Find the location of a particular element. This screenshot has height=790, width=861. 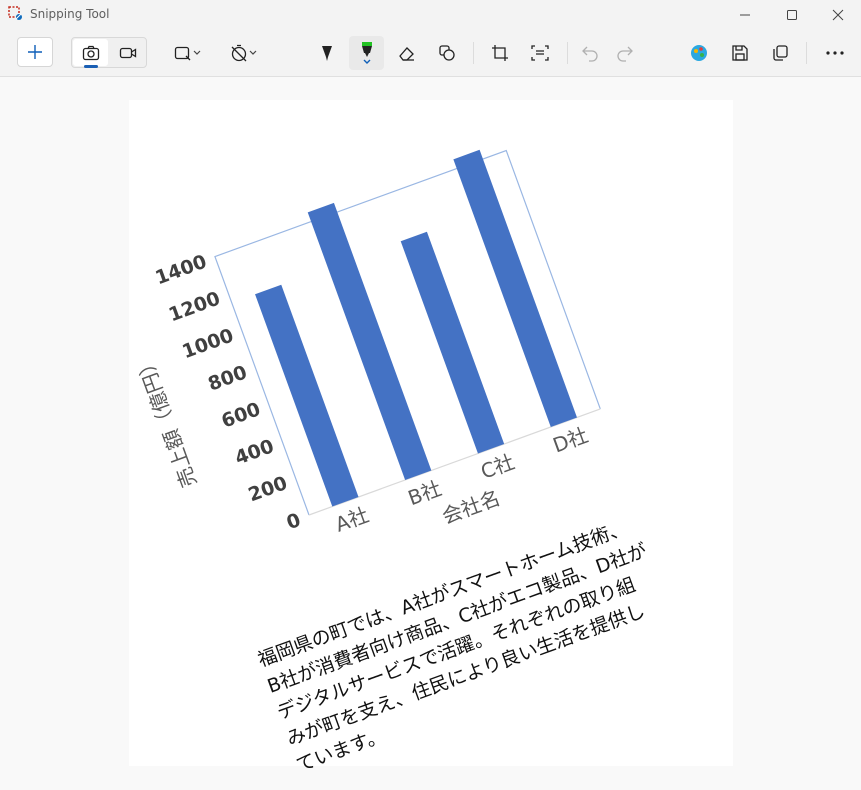

eraser-icon is located at coordinates (406, 54).